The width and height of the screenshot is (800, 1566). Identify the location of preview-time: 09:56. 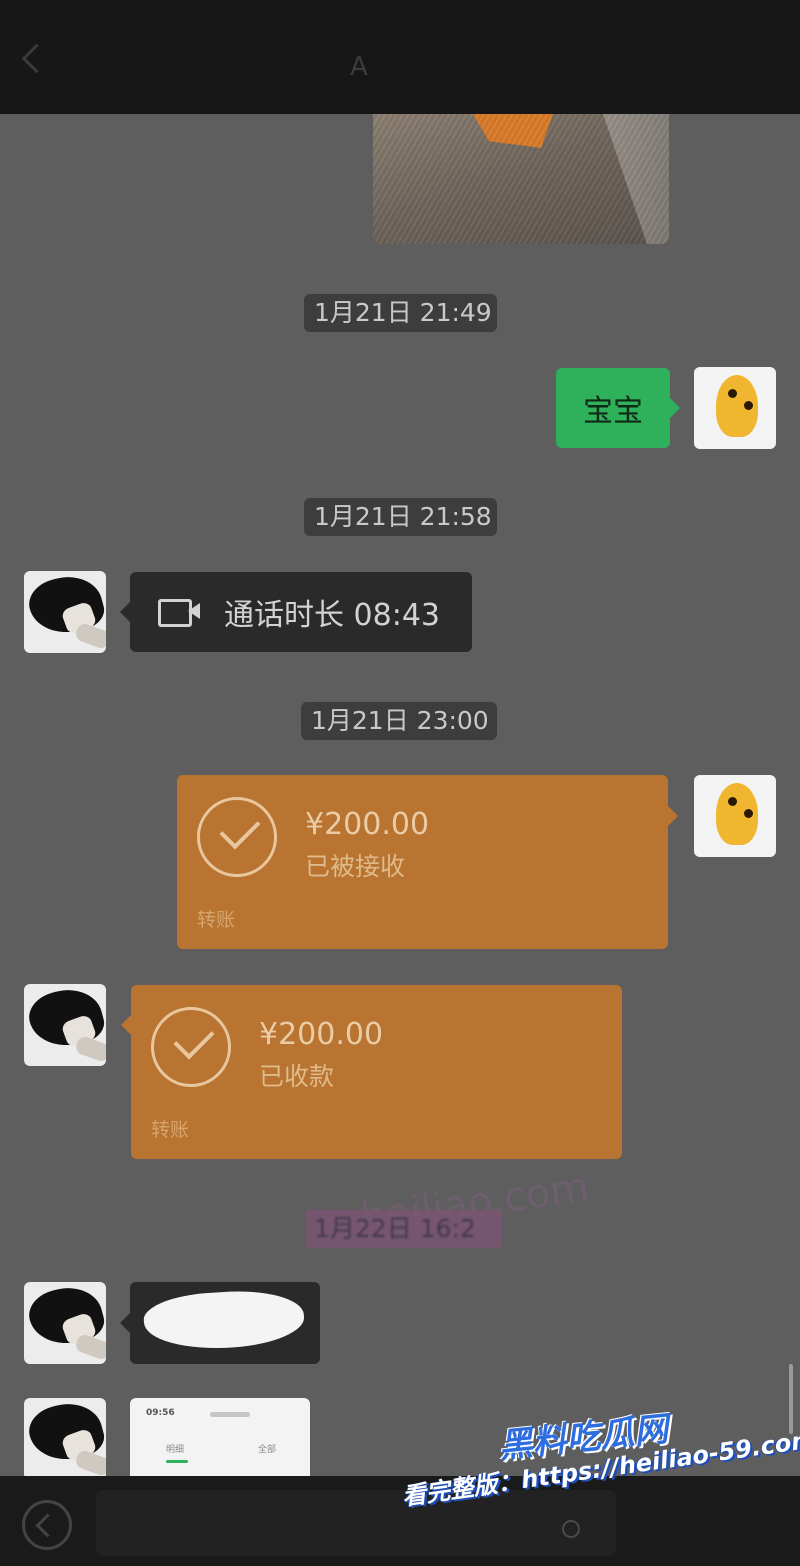
(160, 1413).